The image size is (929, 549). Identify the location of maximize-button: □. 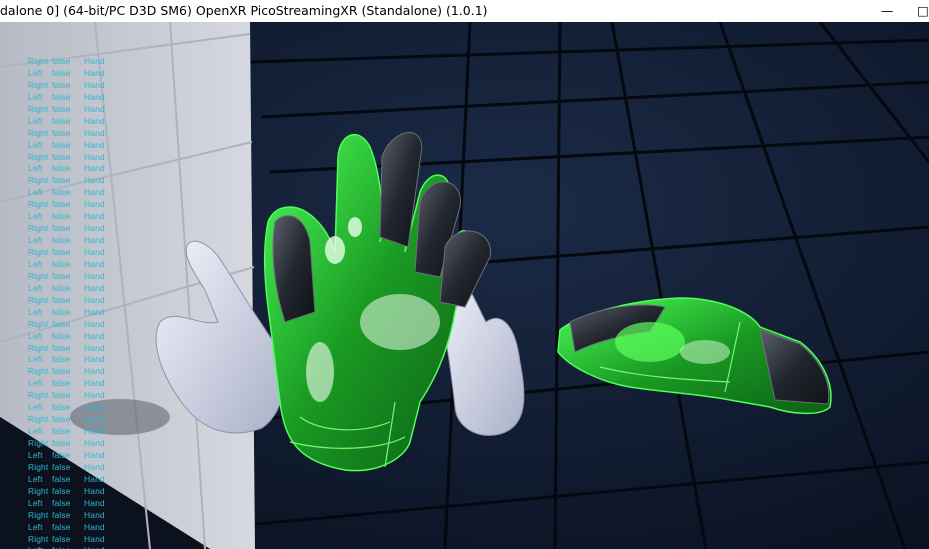
(923, 11).